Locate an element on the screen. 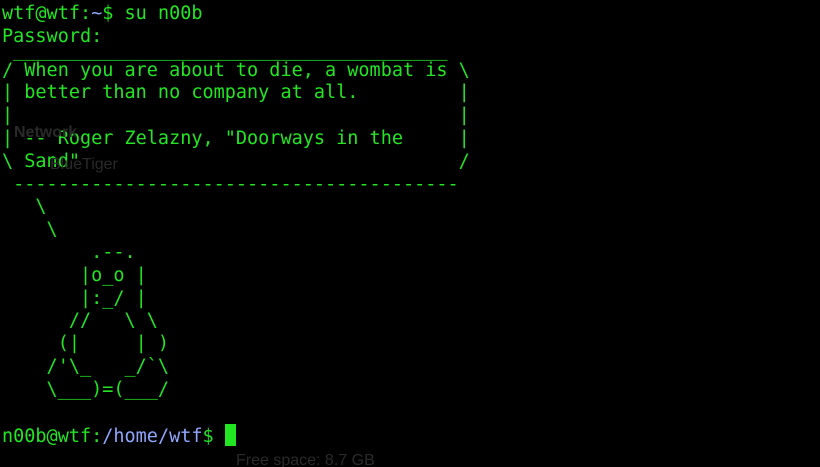  prompt2-path: /home/wtf is located at coordinates (152, 437).